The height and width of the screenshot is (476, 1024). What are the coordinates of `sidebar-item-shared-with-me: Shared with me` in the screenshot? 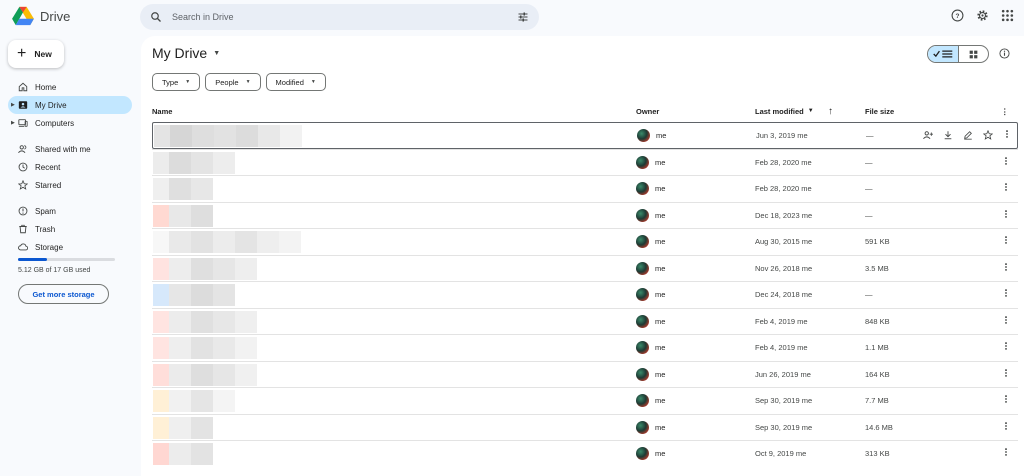 It's located at (70, 149).